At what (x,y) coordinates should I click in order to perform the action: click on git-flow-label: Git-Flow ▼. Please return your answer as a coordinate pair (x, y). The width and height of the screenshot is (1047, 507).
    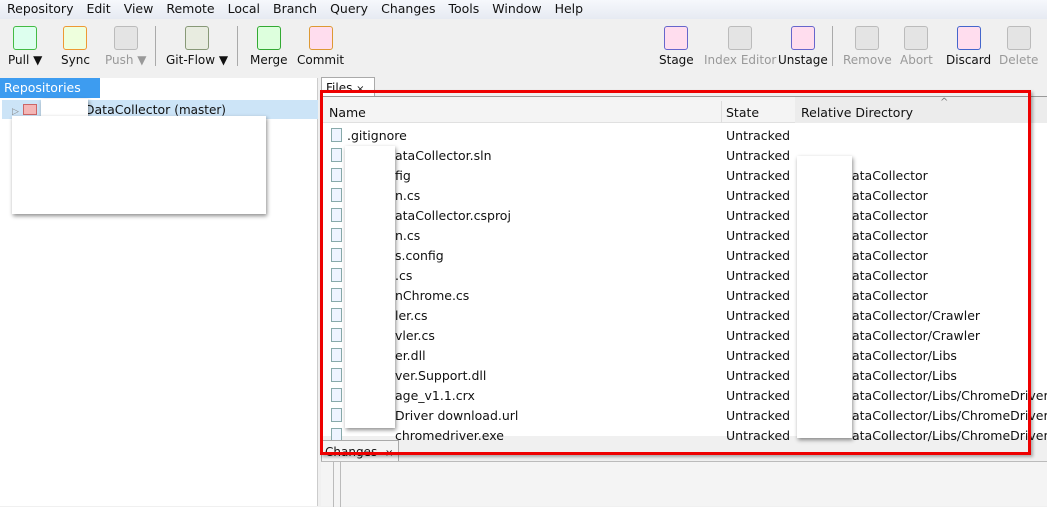
    Looking at the image, I should click on (197, 60).